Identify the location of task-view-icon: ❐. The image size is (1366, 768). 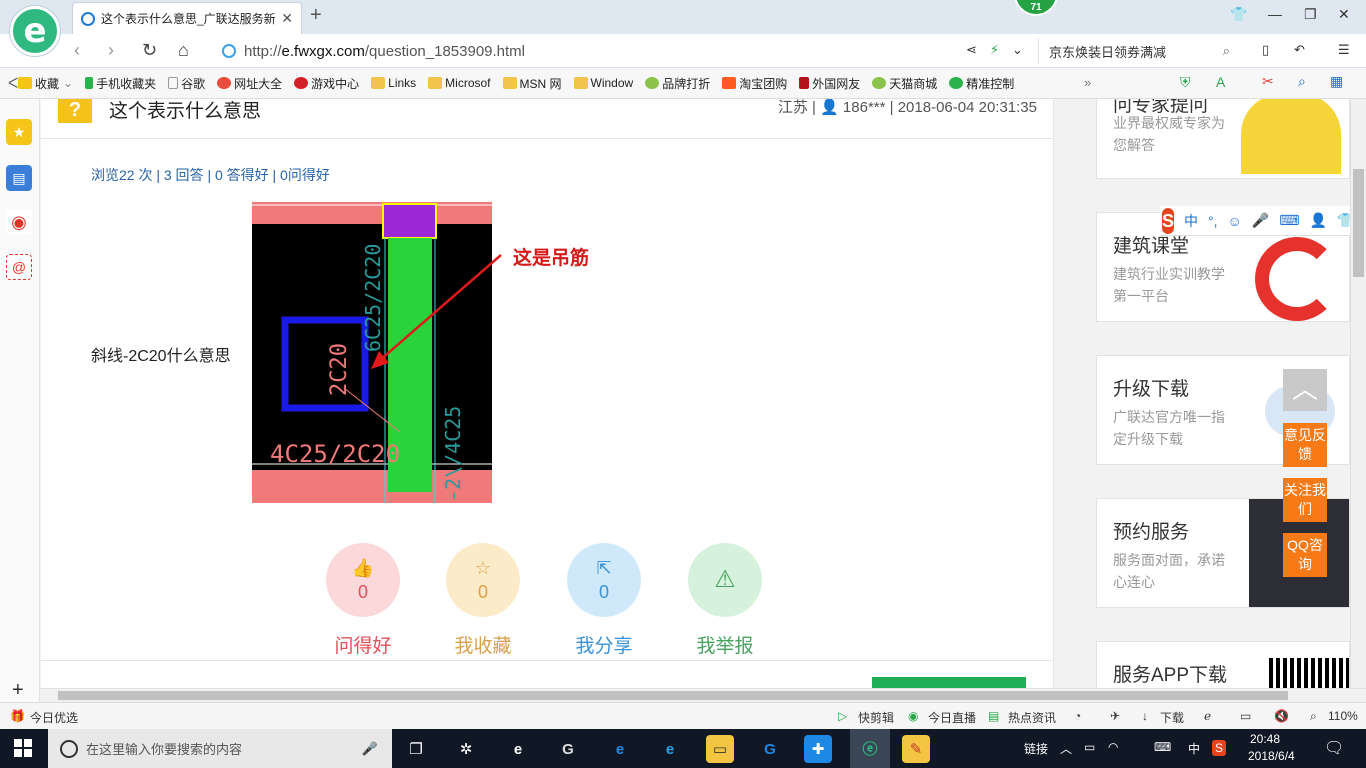
(416, 749).